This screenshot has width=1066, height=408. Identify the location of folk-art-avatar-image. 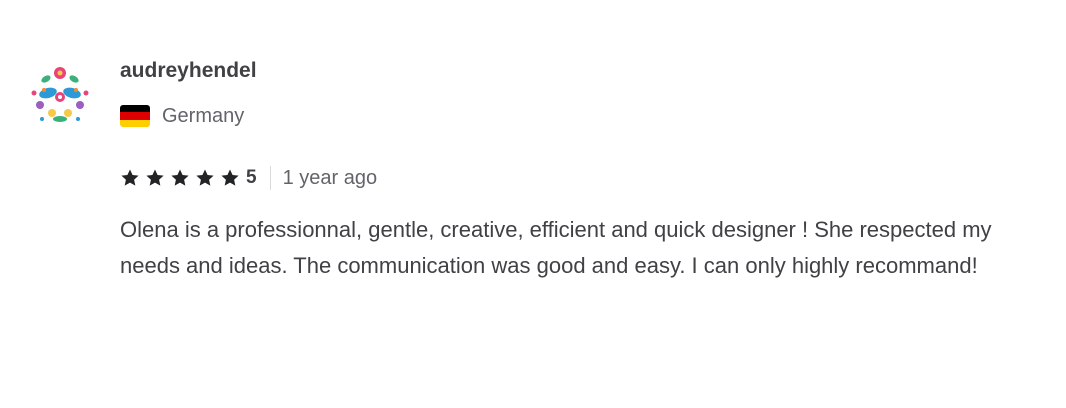
(60, 95).